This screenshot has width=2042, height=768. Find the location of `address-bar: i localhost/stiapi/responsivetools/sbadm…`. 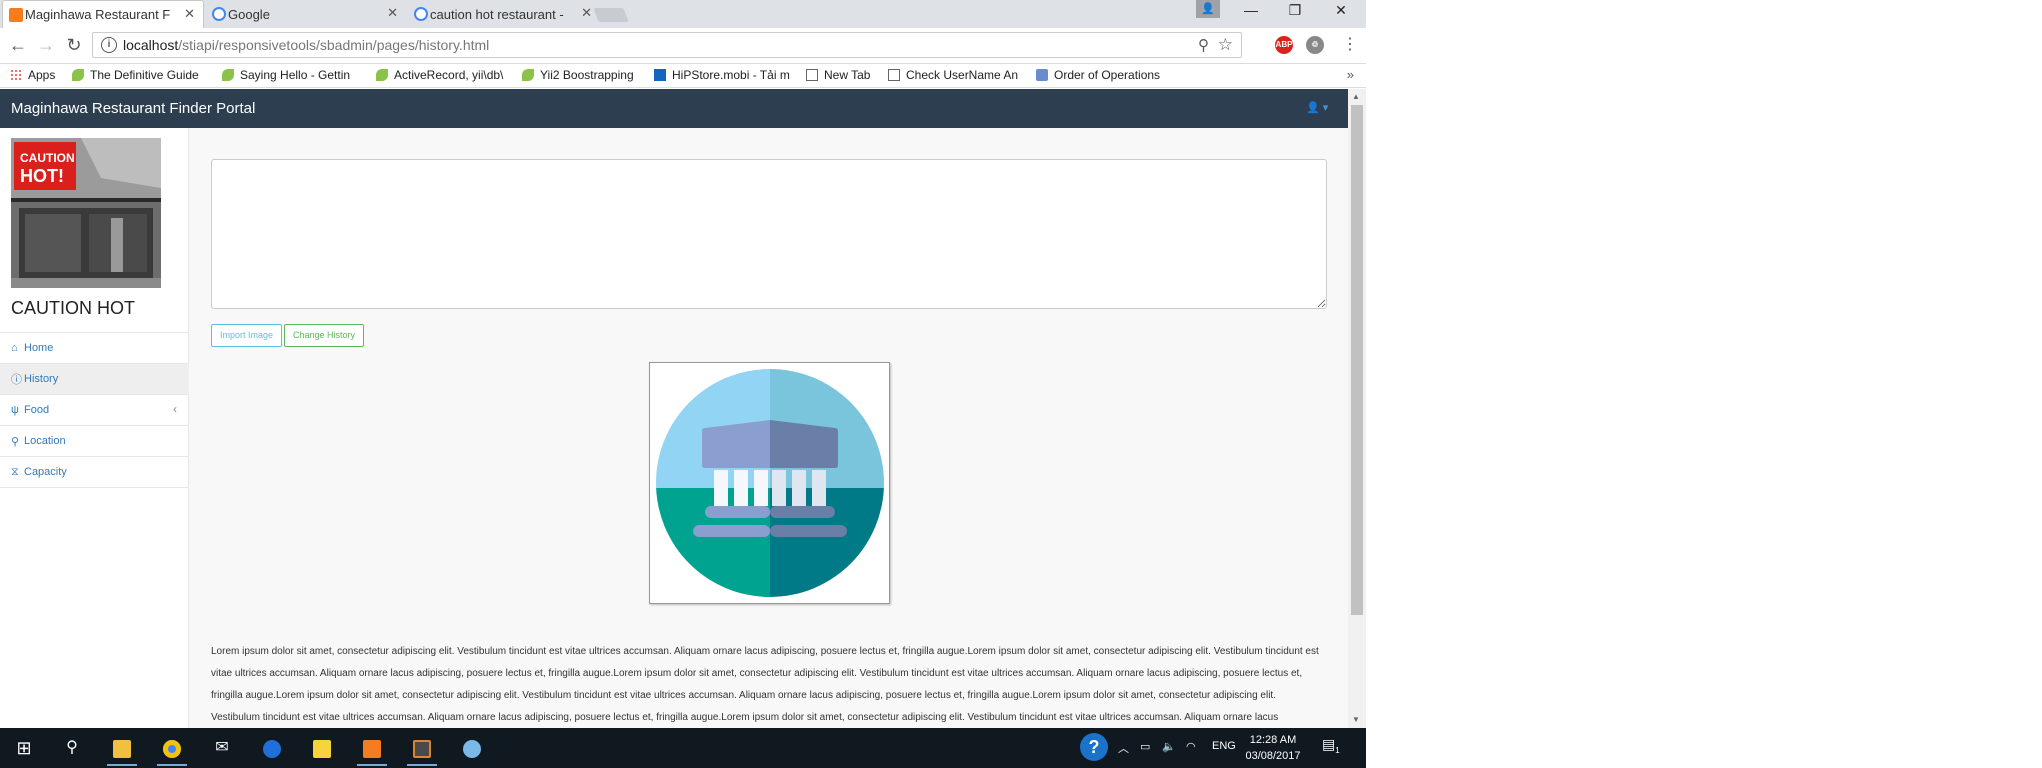

address-bar: i localhost/stiapi/responsivetools/sbadm… is located at coordinates (667, 45).